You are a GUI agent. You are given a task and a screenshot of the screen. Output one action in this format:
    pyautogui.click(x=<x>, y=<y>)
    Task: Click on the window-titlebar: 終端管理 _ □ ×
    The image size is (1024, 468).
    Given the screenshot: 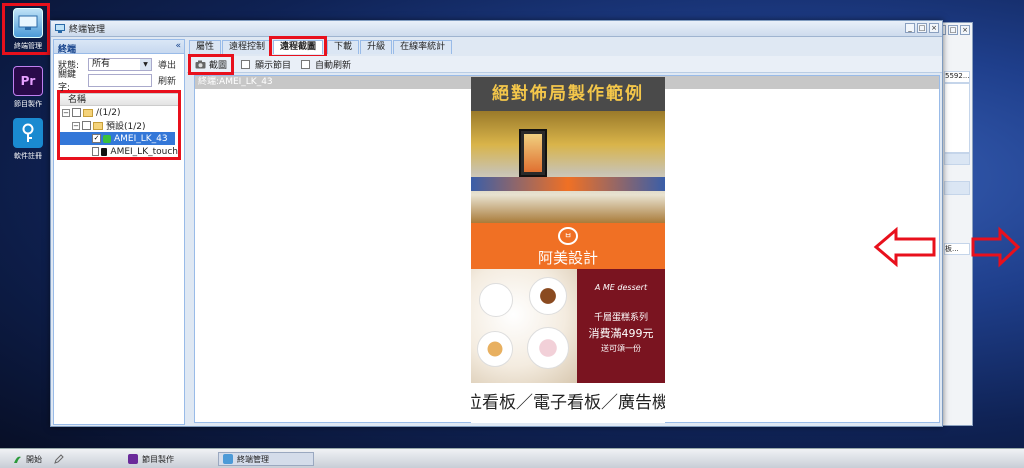 What is the action you would take?
    pyautogui.click(x=496, y=29)
    